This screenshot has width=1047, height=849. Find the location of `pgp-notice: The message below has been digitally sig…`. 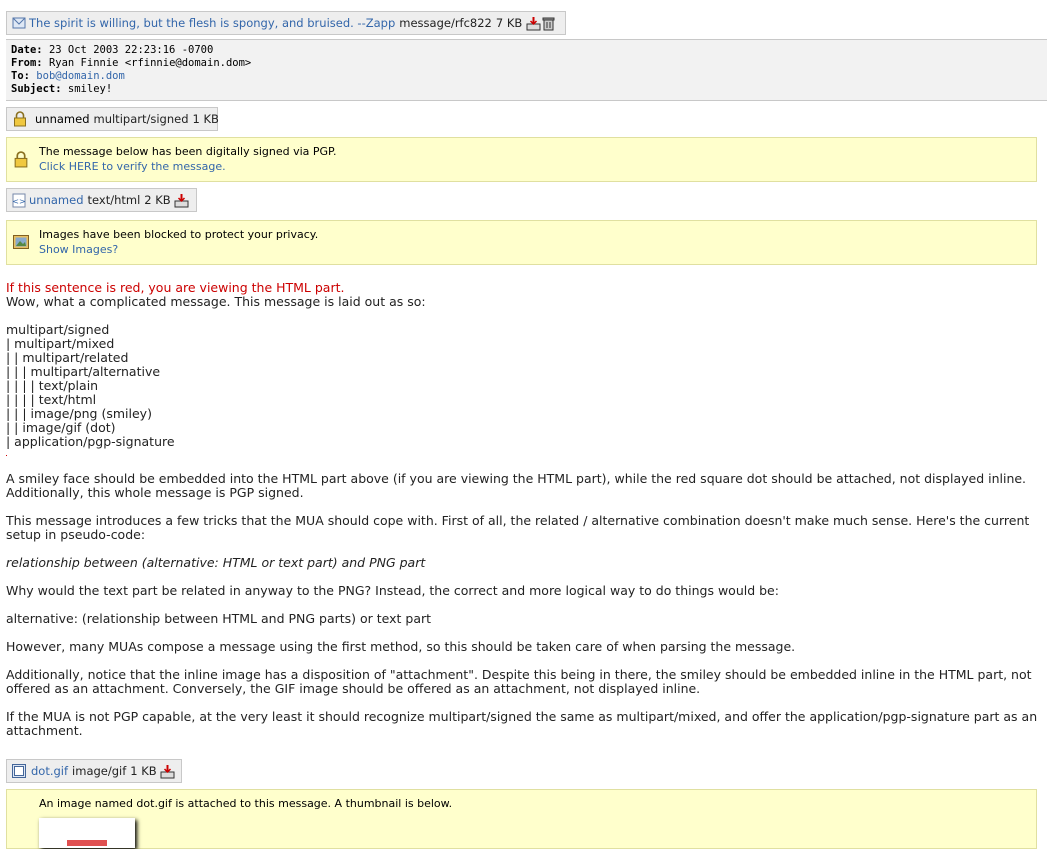

pgp-notice: The message below has been digitally sig… is located at coordinates (521, 159).